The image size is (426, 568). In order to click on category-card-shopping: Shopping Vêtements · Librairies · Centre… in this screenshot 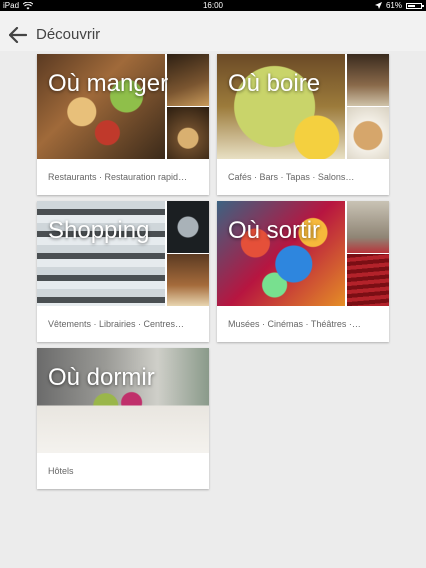, I will do `click(123, 271)`.